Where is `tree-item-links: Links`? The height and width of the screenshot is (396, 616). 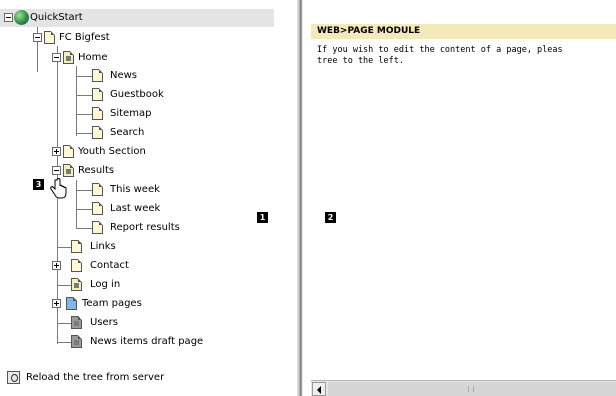 tree-item-links: Links is located at coordinates (100, 247).